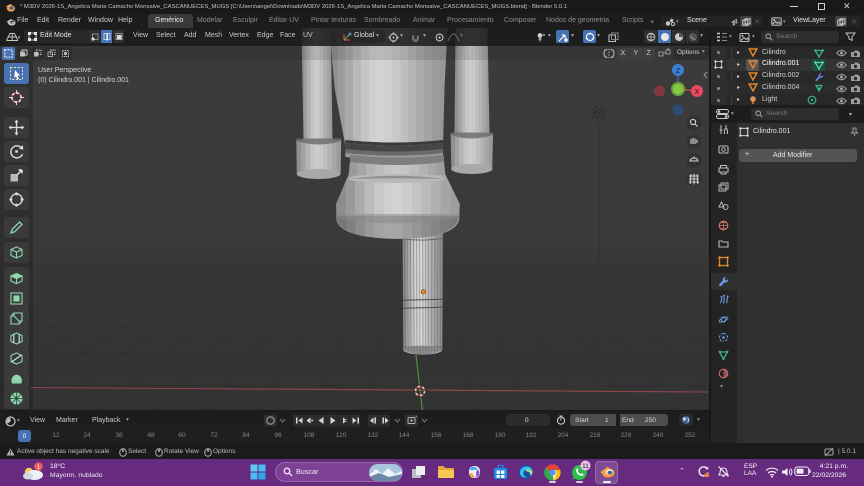 The image size is (864, 486). Describe the element at coordinates (585, 466) in the screenshot. I see `svg-text: 11` at that location.